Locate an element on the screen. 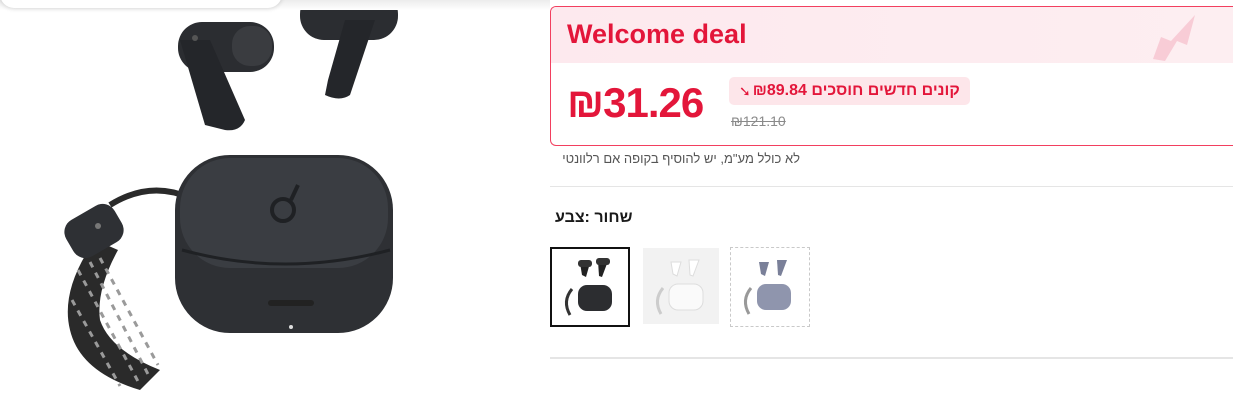  original-price: ₪121.10 is located at coordinates (758, 121).